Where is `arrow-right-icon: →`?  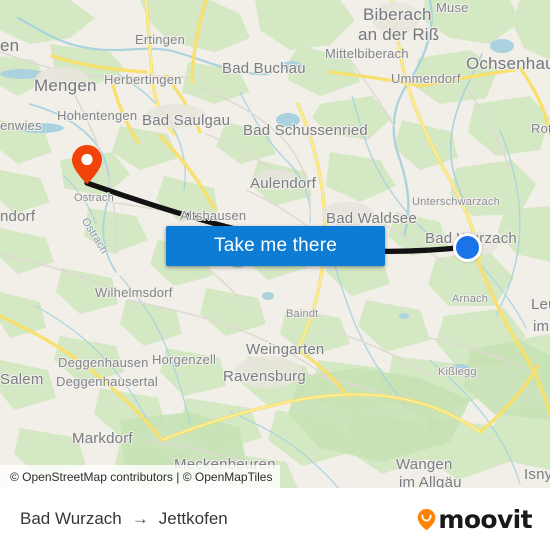 arrow-right-icon: → is located at coordinates (140, 518).